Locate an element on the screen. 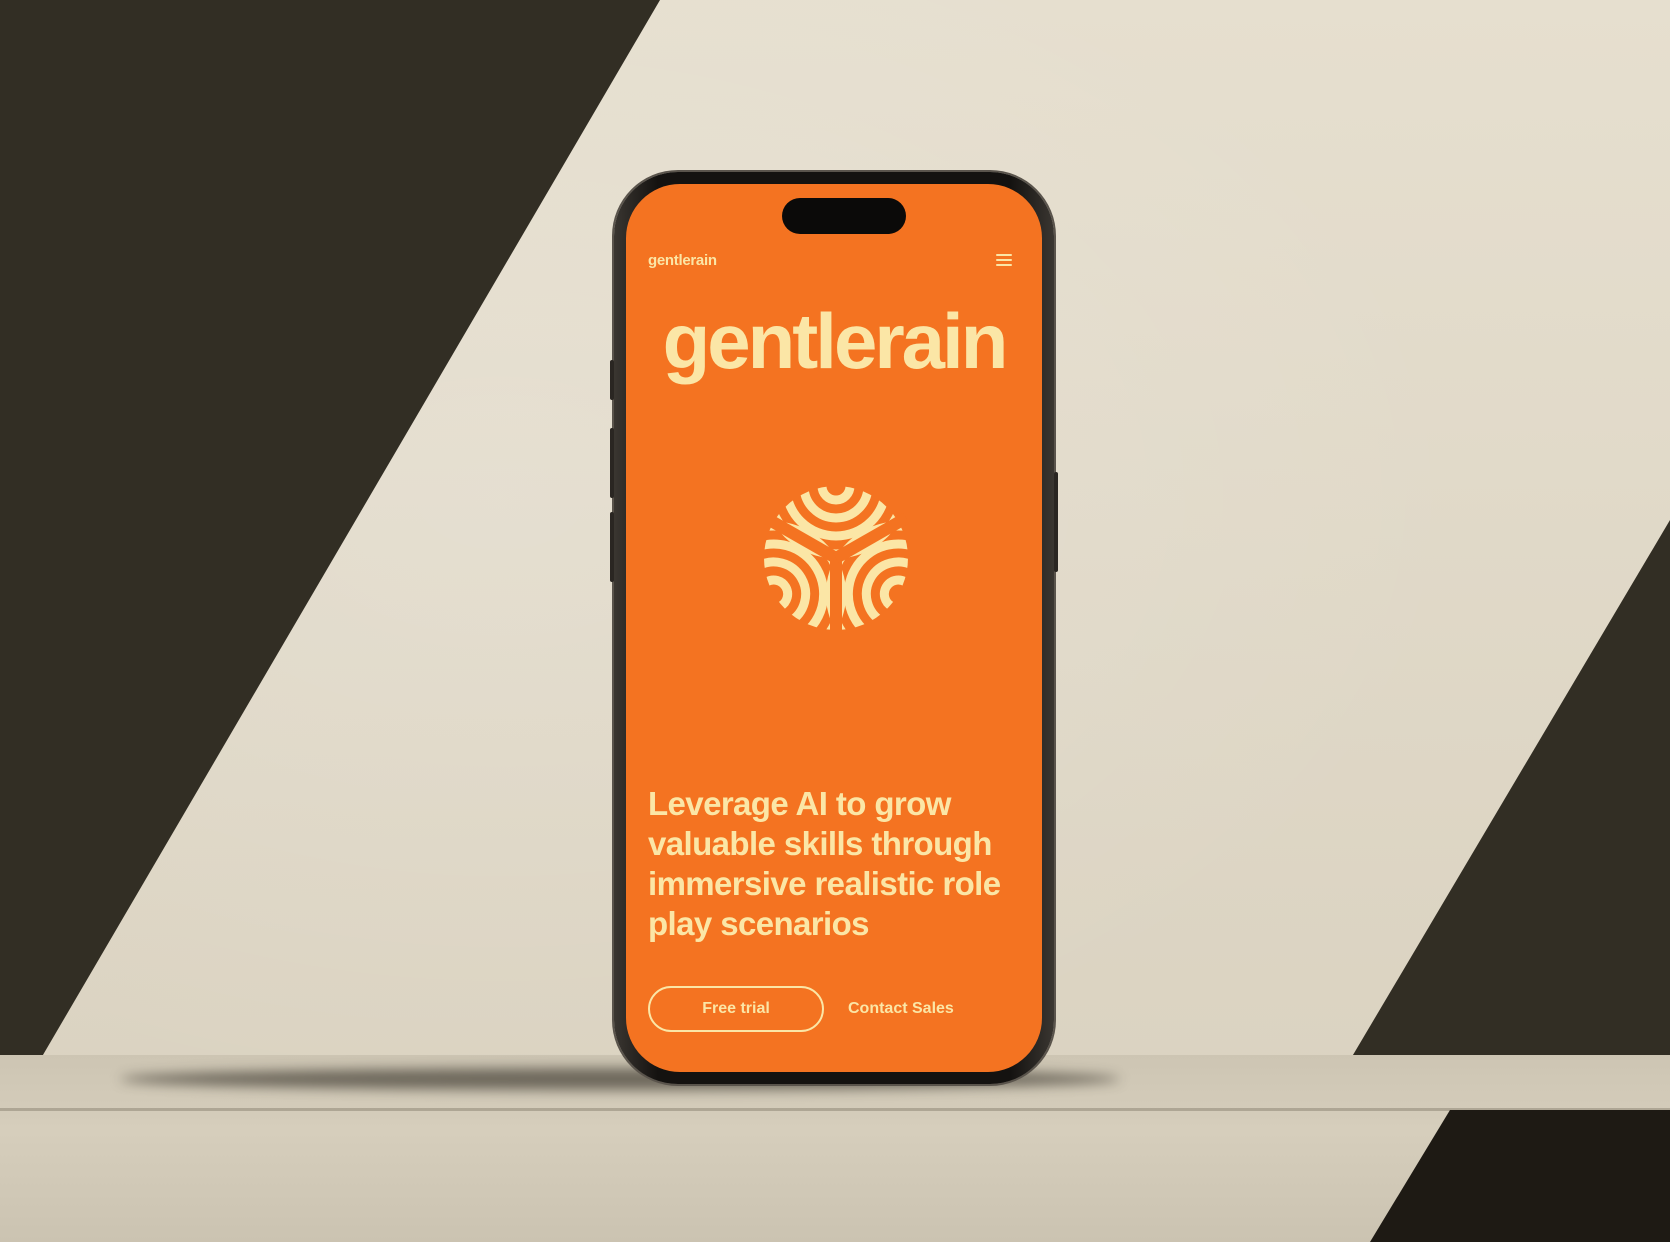 The height and width of the screenshot is (1242, 1670). gentlerain-logo-mark-icon is located at coordinates (836, 559).